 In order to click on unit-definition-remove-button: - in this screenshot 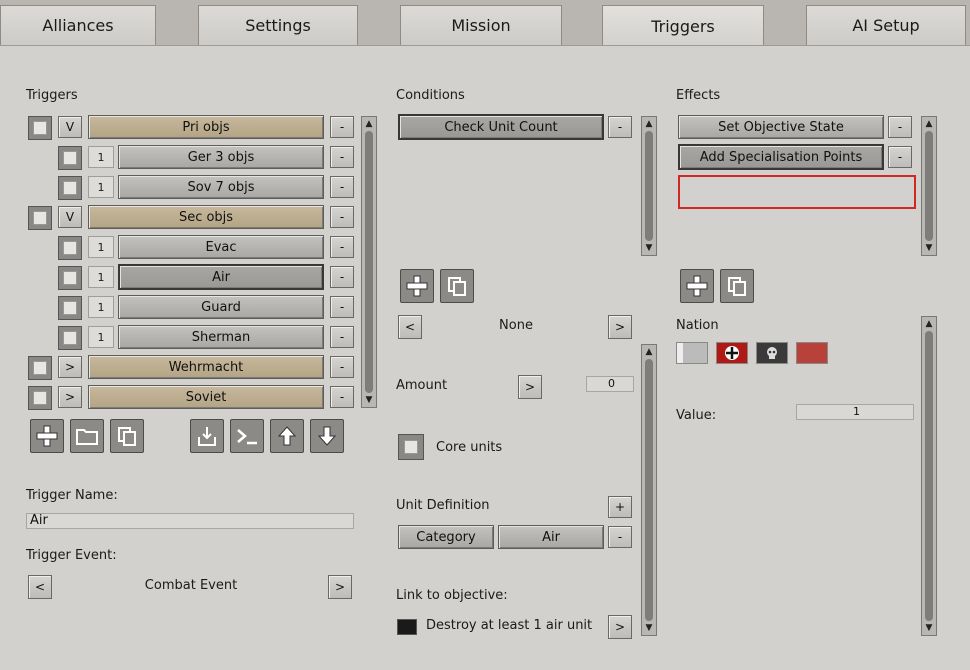, I will do `click(620, 537)`.